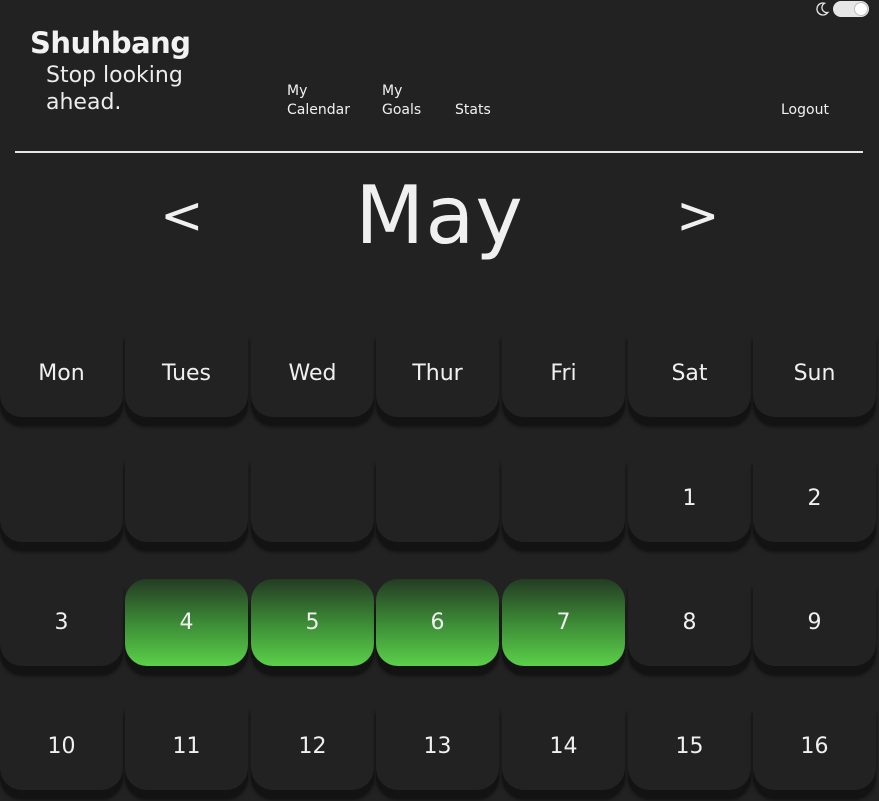 The image size is (879, 801). Describe the element at coordinates (61, 746) in the screenshot. I see `day-cell: 10` at that location.